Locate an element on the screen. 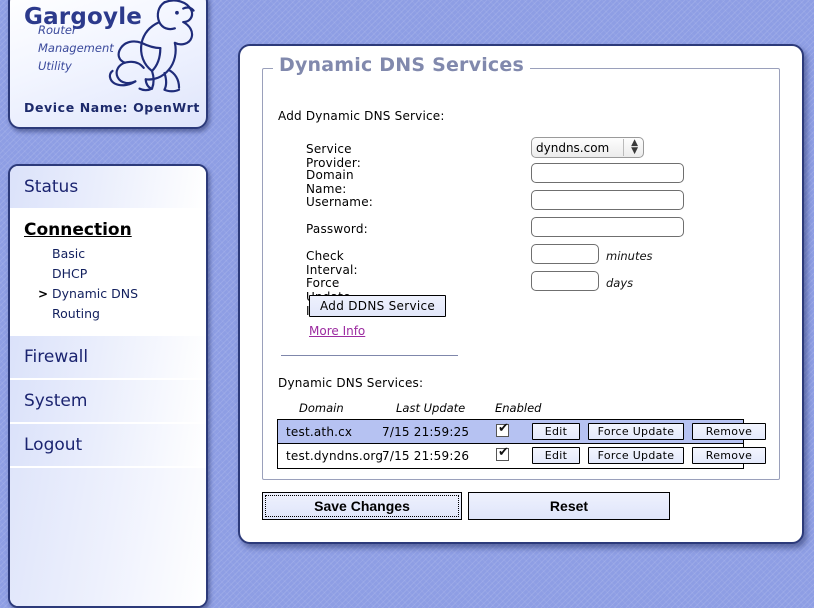 The width and height of the screenshot is (814, 608). sidebar-item-basic: Basic is located at coordinates (108, 254).